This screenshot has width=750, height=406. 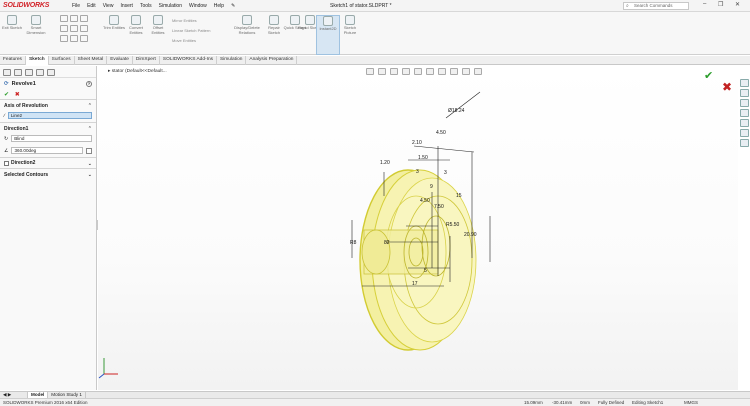 What do you see at coordinates (120, 60) in the screenshot?
I see `tab-evaluate: Evaluate` at bounding box center [120, 60].